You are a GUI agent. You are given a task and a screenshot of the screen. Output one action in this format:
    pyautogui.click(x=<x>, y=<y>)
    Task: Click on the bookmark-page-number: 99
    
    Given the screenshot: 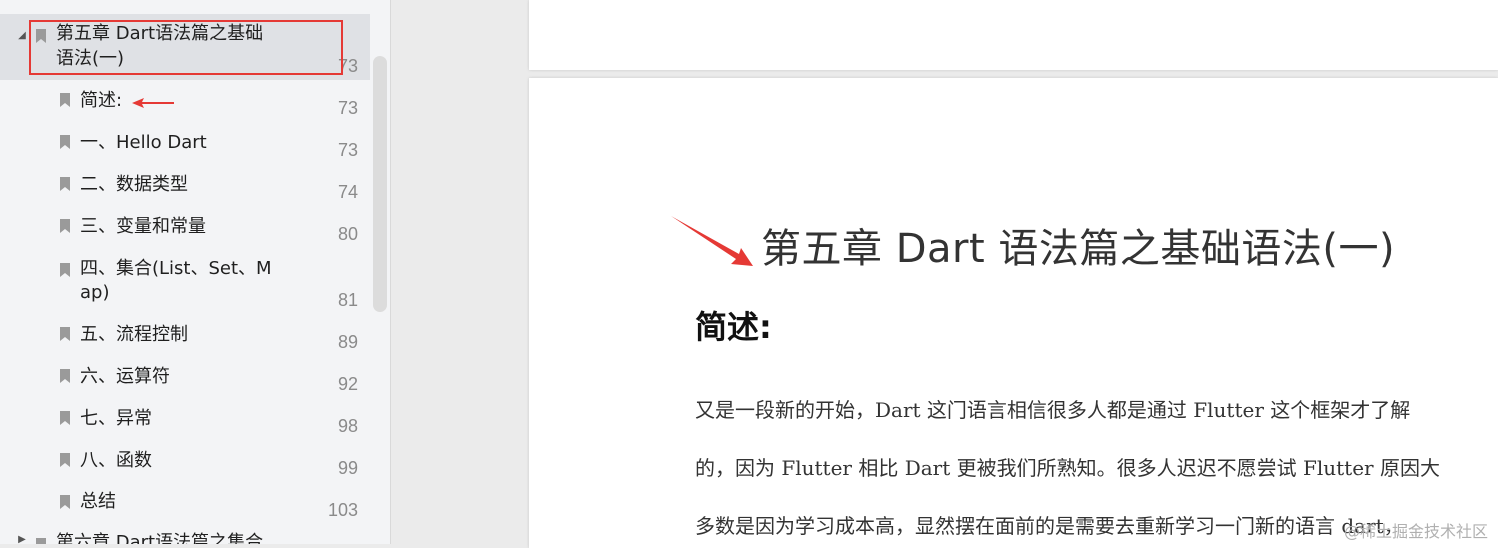 What is the action you would take?
    pyautogui.click(x=347, y=468)
    